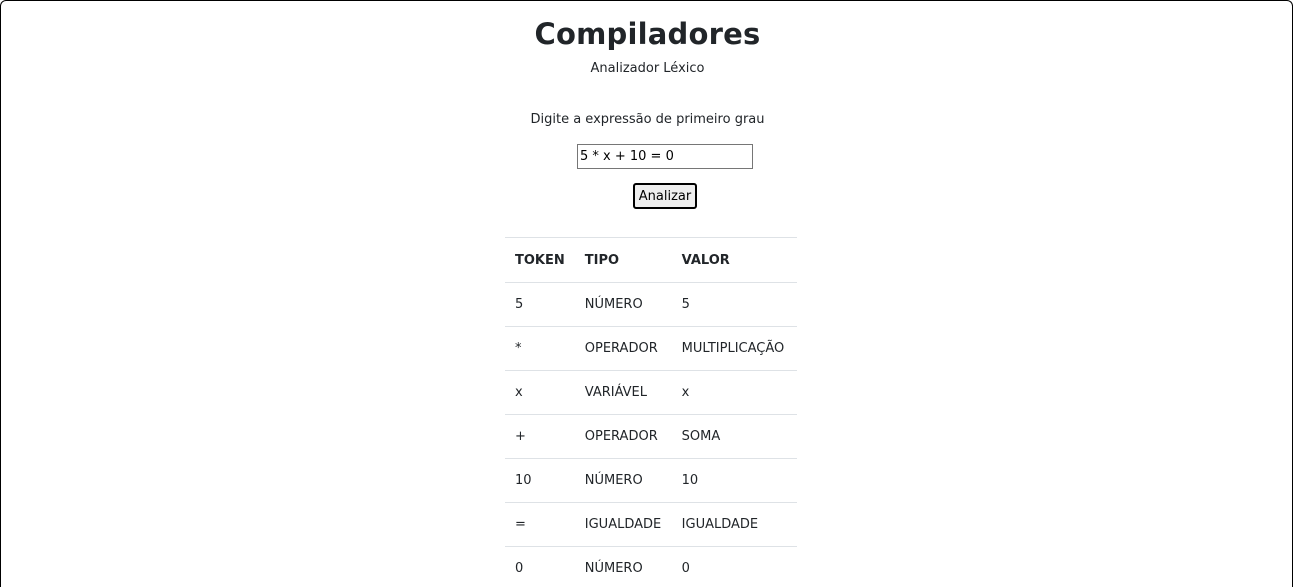  I want to click on cell-valor: 10, so click(734, 480).